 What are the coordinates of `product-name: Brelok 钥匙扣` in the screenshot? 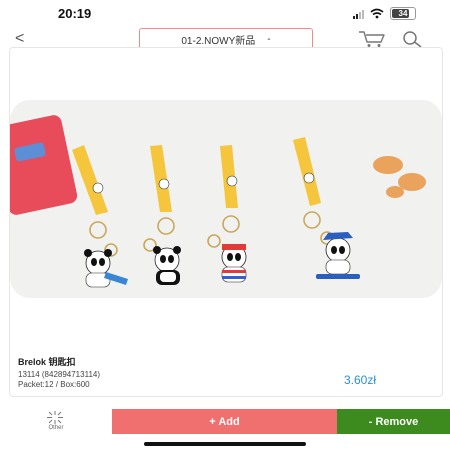 It's located at (47, 362).